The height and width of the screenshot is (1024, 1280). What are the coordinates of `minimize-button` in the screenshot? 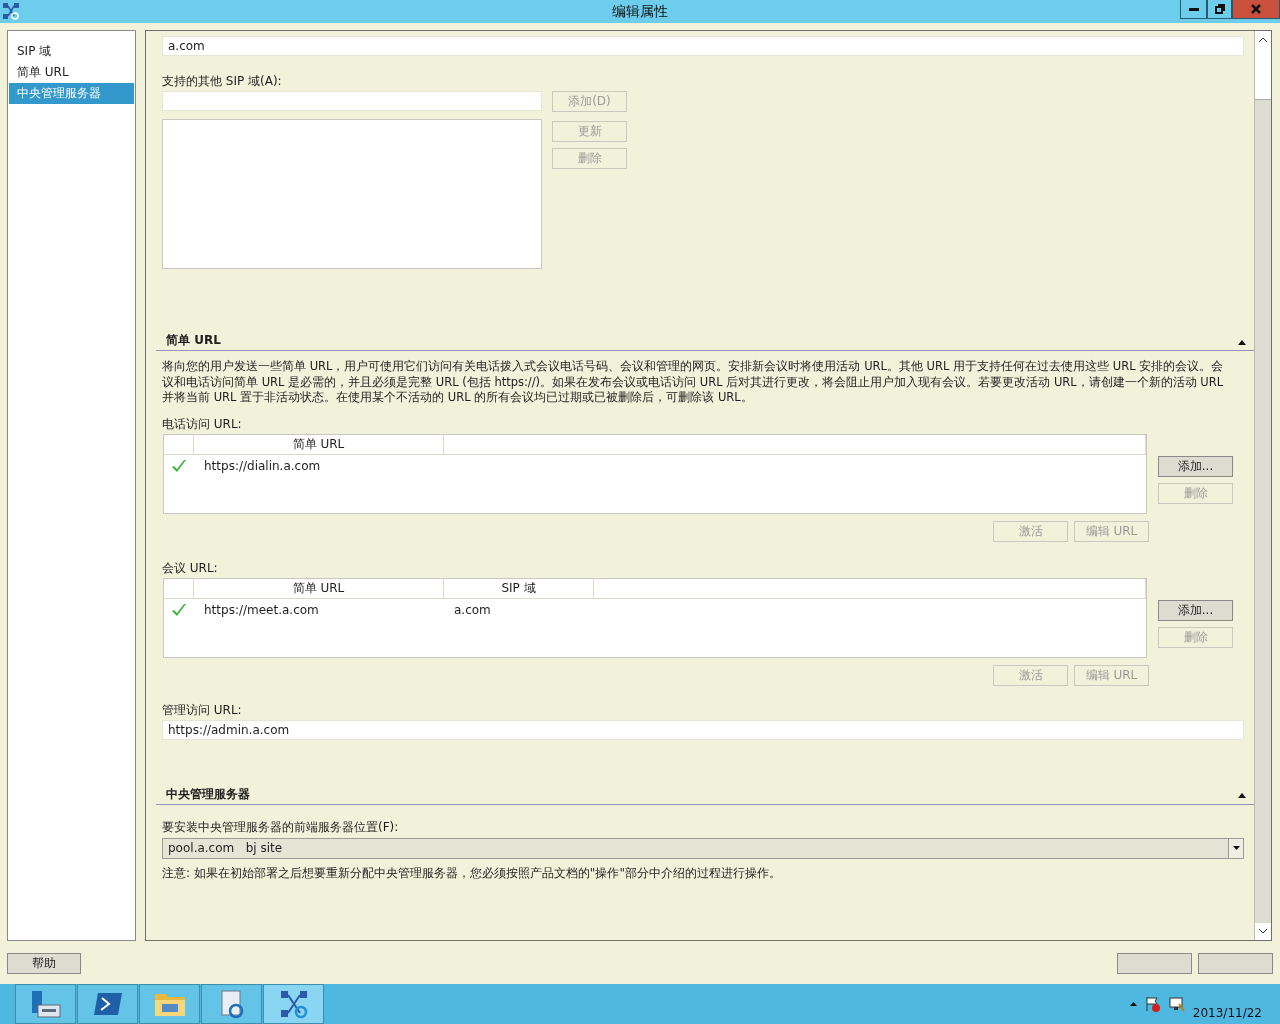 It's located at (1193, 9).